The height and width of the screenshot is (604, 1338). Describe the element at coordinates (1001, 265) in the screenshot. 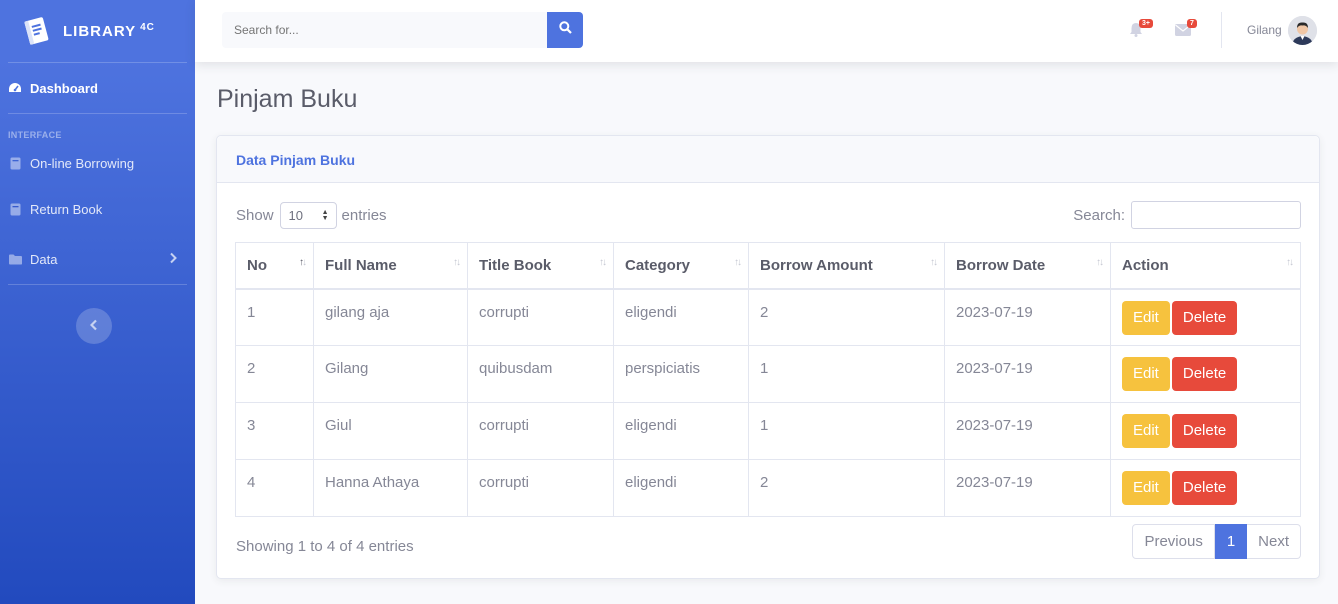

I see `col-header-label: Borrow Date` at that location.